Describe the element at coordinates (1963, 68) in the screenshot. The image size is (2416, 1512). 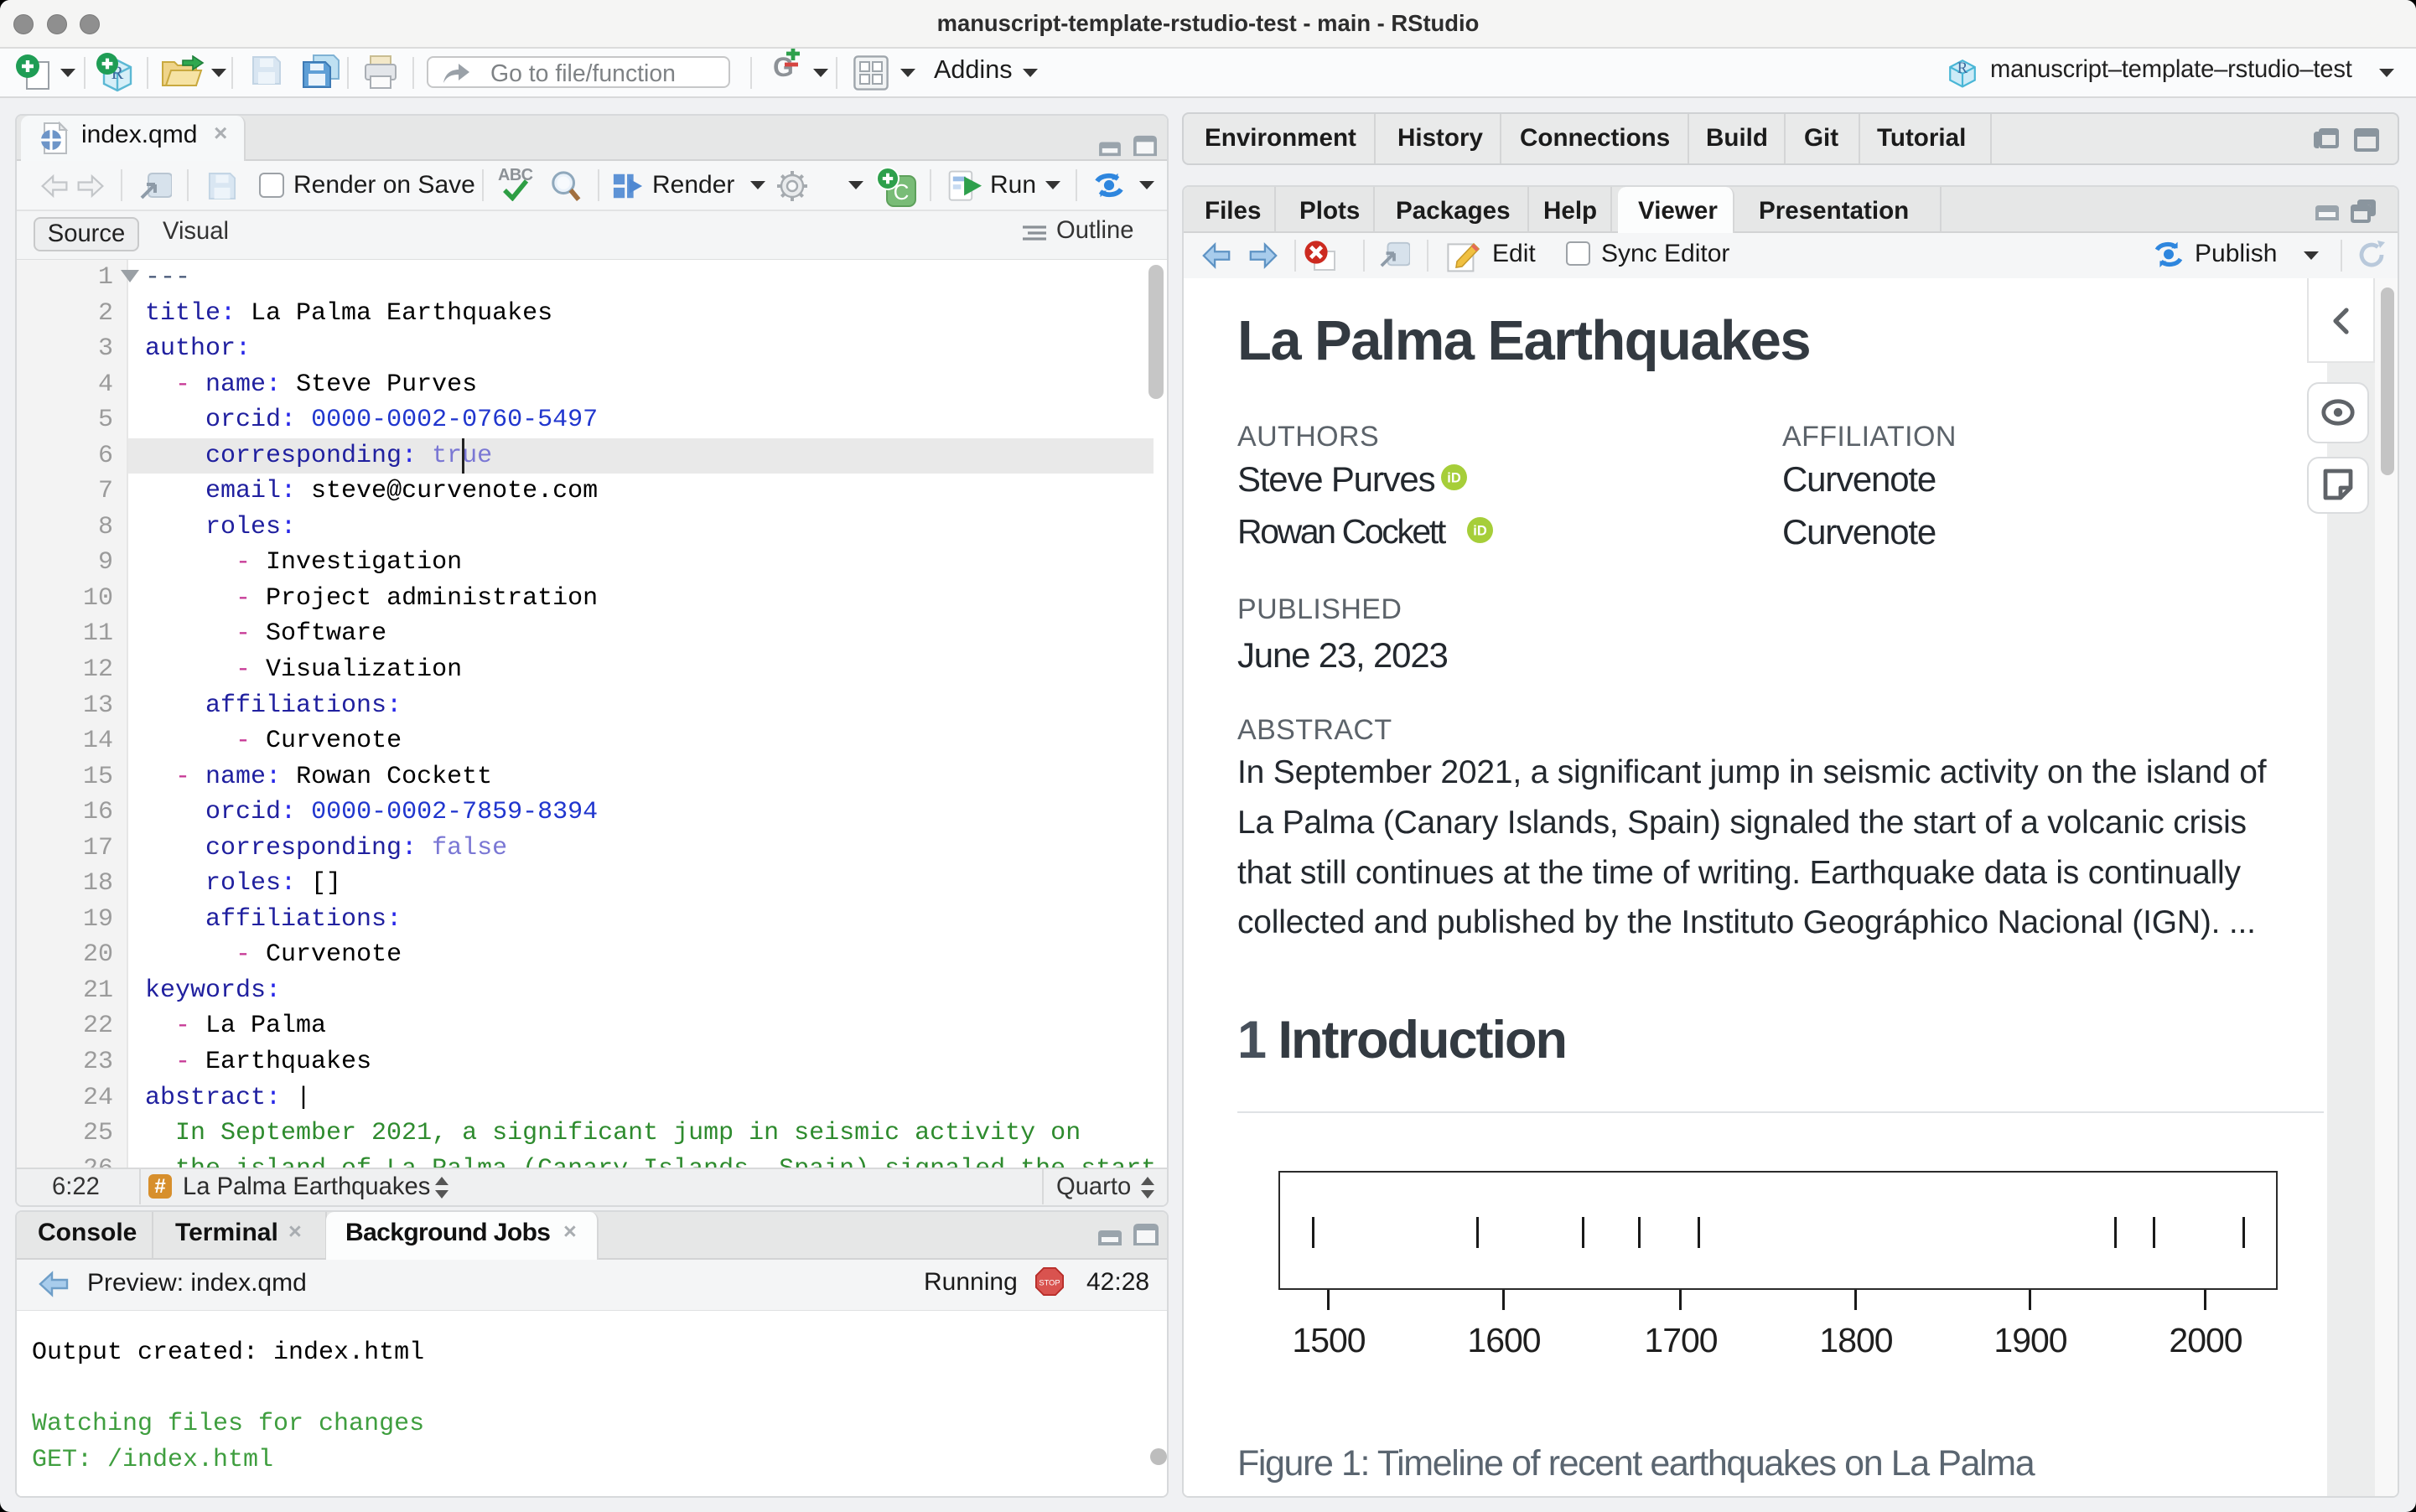
I see `svg-text: R` at that location.